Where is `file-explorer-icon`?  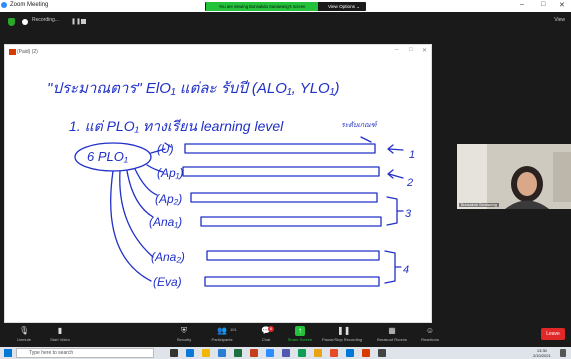
file-explorer-icon is located at coordinates (206, 353).